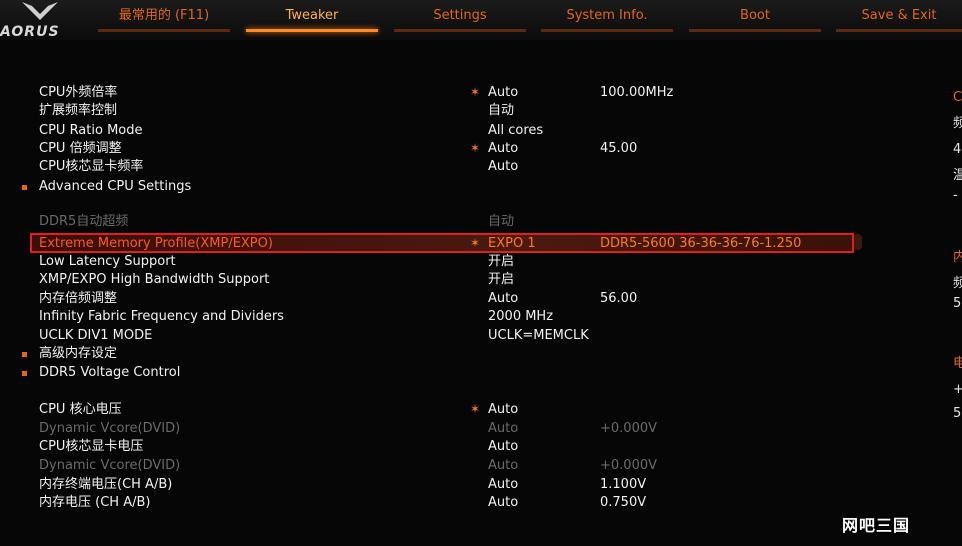 Image resolution: width=962 pixels, height=546 pixels. I want to click on setting-label: UCLK DIV1 MODE, so click(96, 335).